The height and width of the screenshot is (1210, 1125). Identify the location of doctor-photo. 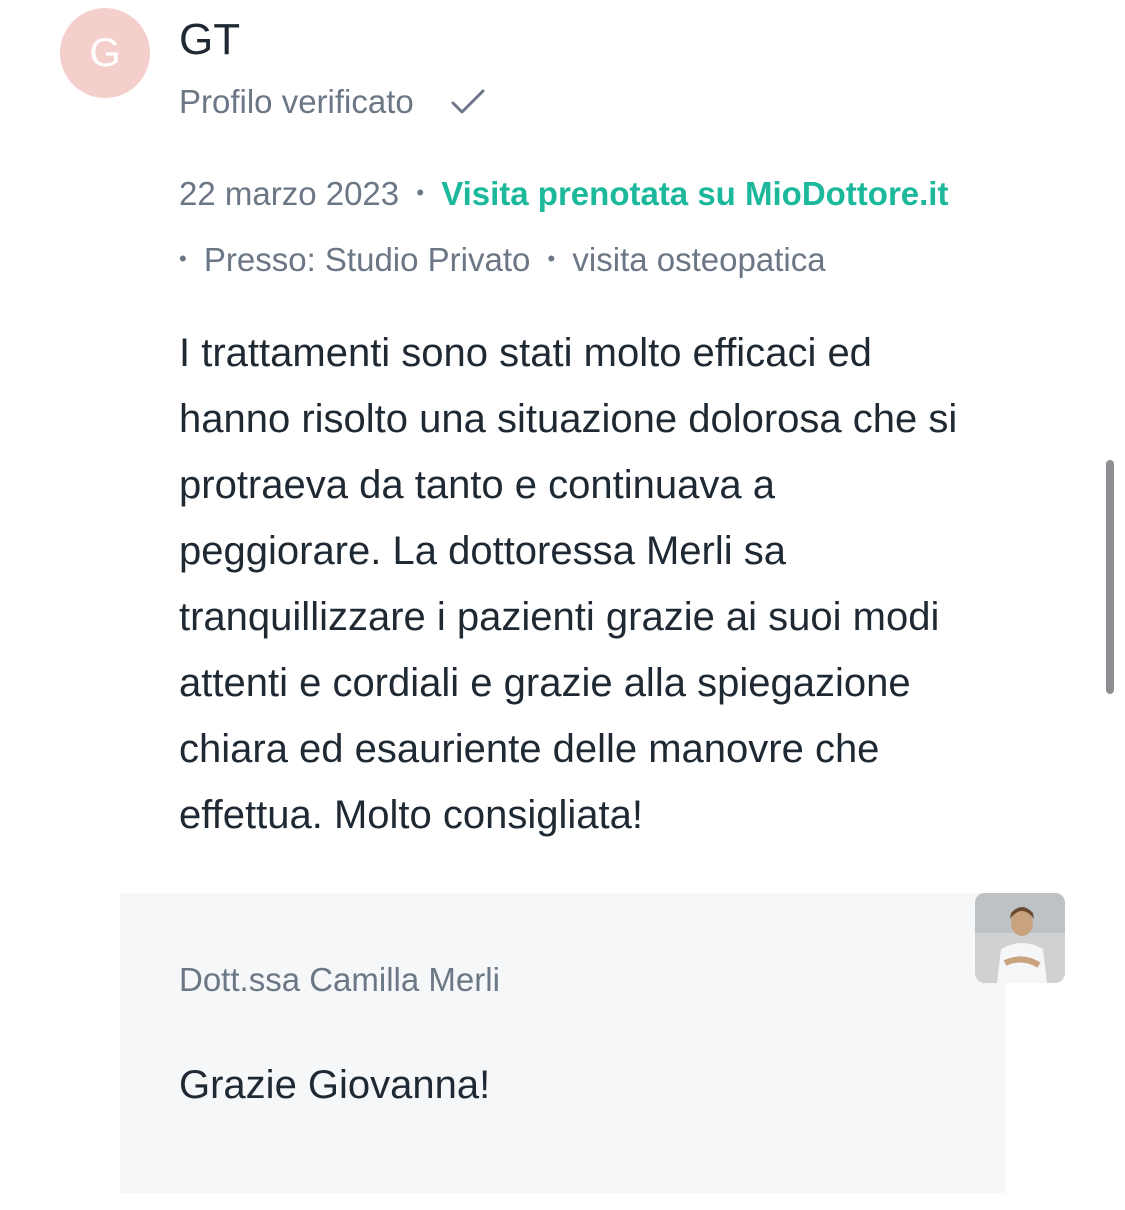
(1020, 938).